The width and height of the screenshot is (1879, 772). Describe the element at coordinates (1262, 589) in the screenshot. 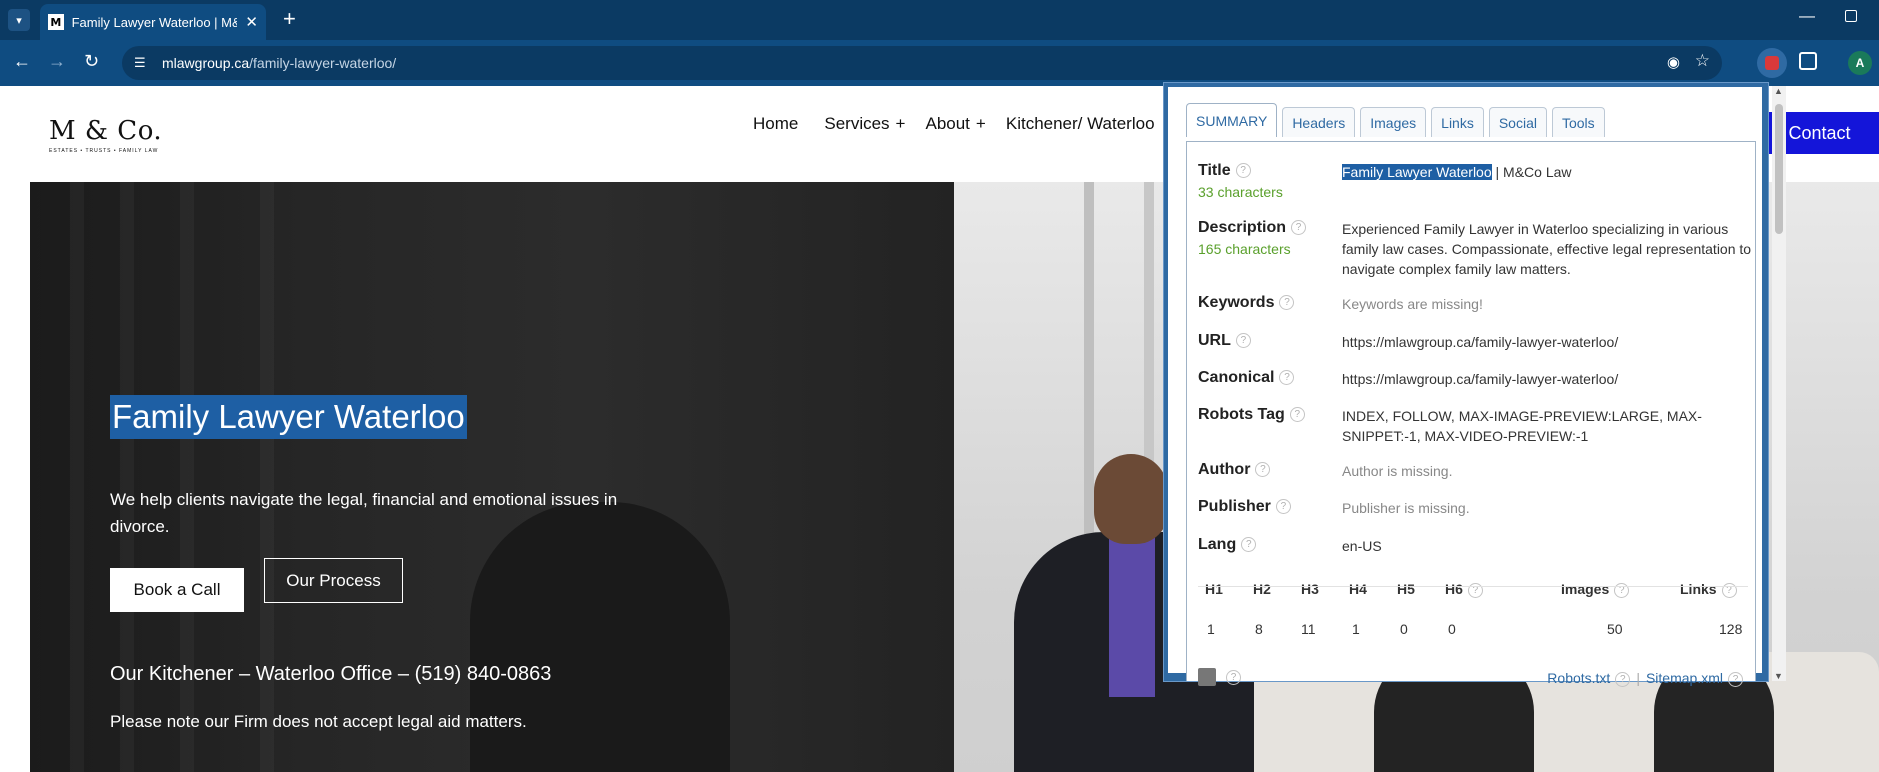

I see `h2-label: H2` at that location.